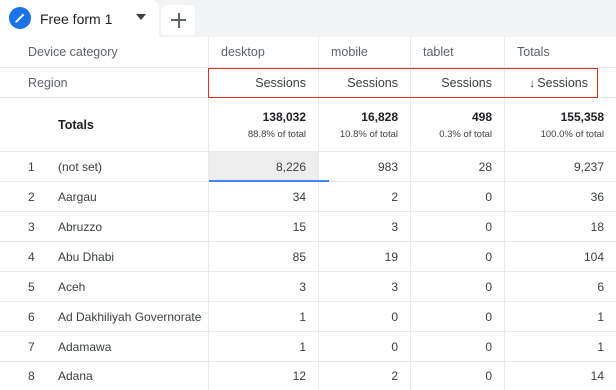  I want to click on tab-bar: Free form 1, so click(308, 18).